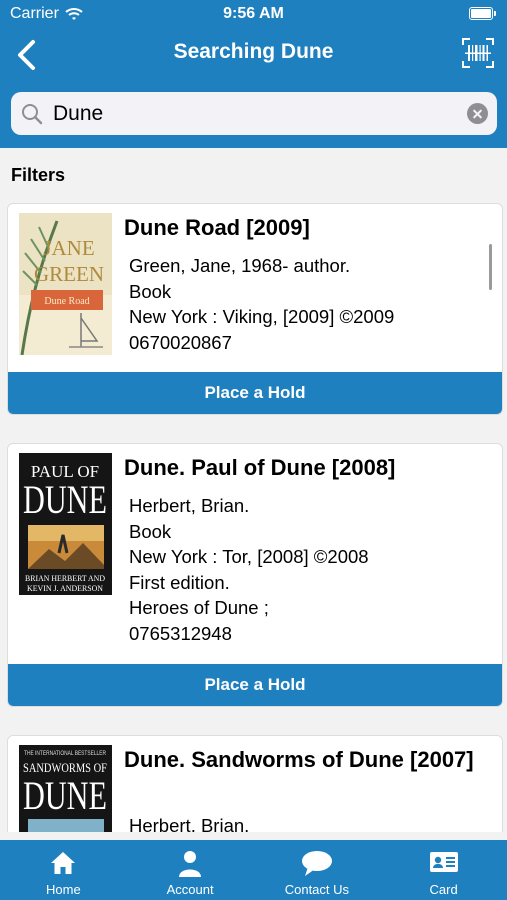 The height and width of the screenshot is (900, 507). What do you see at coordinates (69, 274) in the screenshot?
I see `cover-author-last: GREEN` at bounding box center [69, 274].